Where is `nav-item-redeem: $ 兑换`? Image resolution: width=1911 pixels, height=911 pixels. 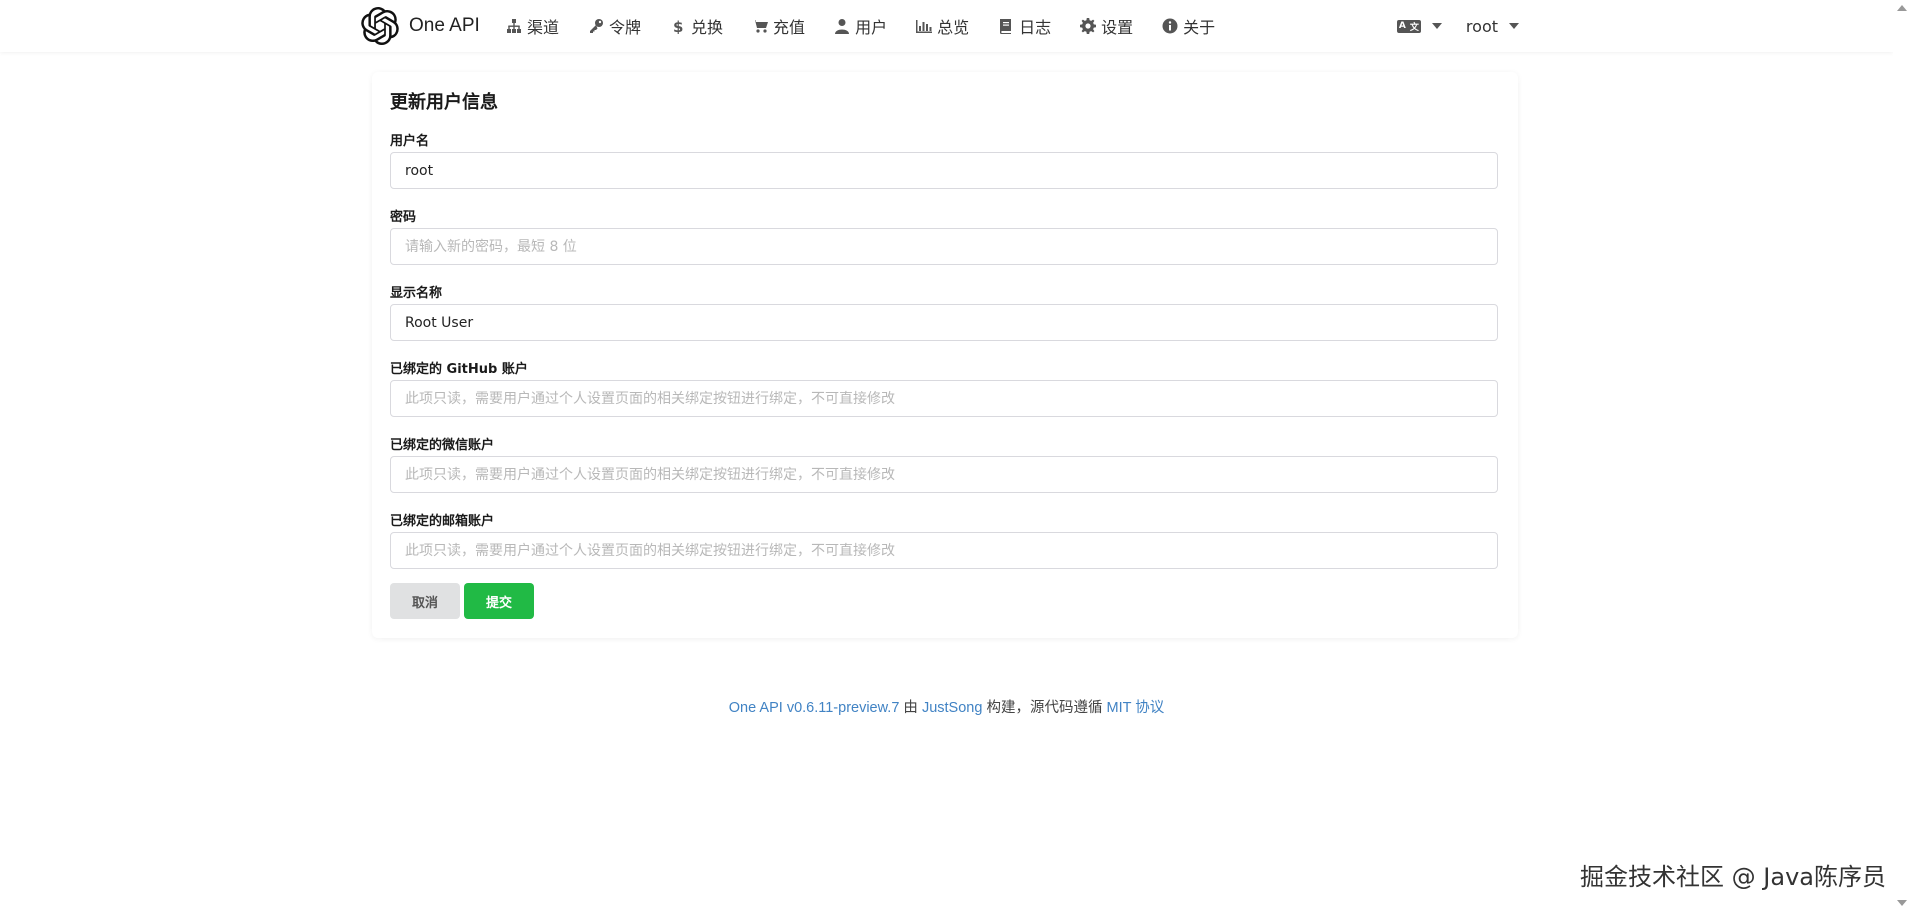 nav-item-redeem: $ 兑换 is located at coordinates (696, 26).